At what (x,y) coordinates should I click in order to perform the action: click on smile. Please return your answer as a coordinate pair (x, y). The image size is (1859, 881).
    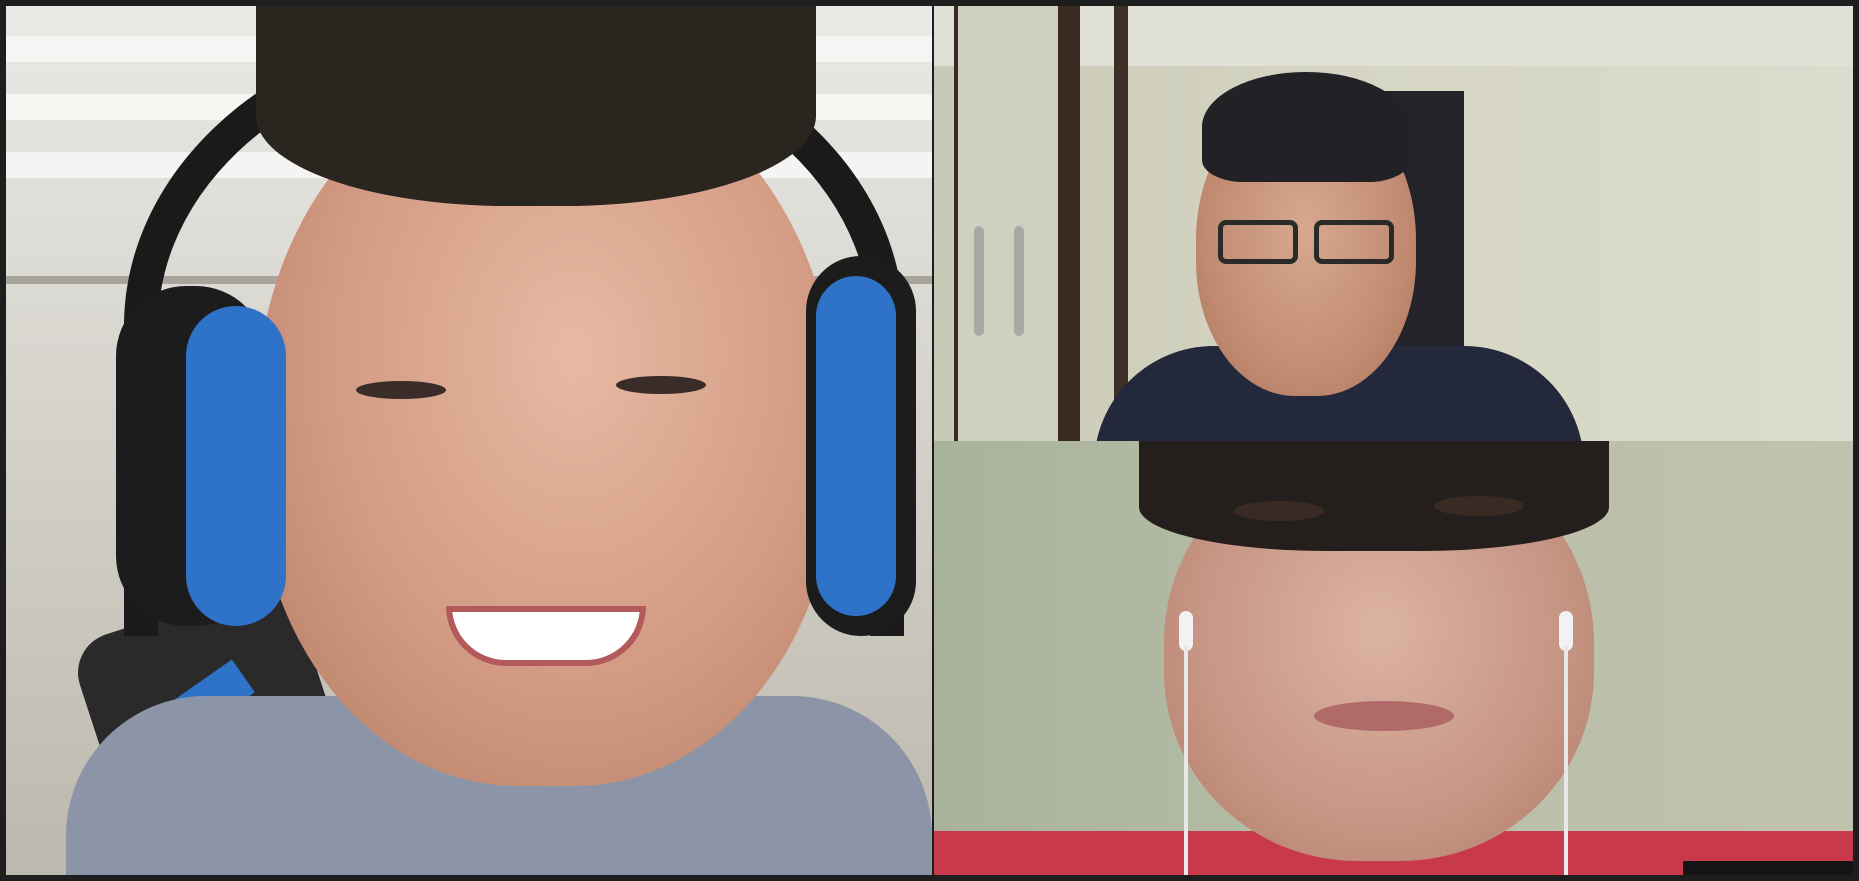
    Looking at the image, I should click on (546, 636).